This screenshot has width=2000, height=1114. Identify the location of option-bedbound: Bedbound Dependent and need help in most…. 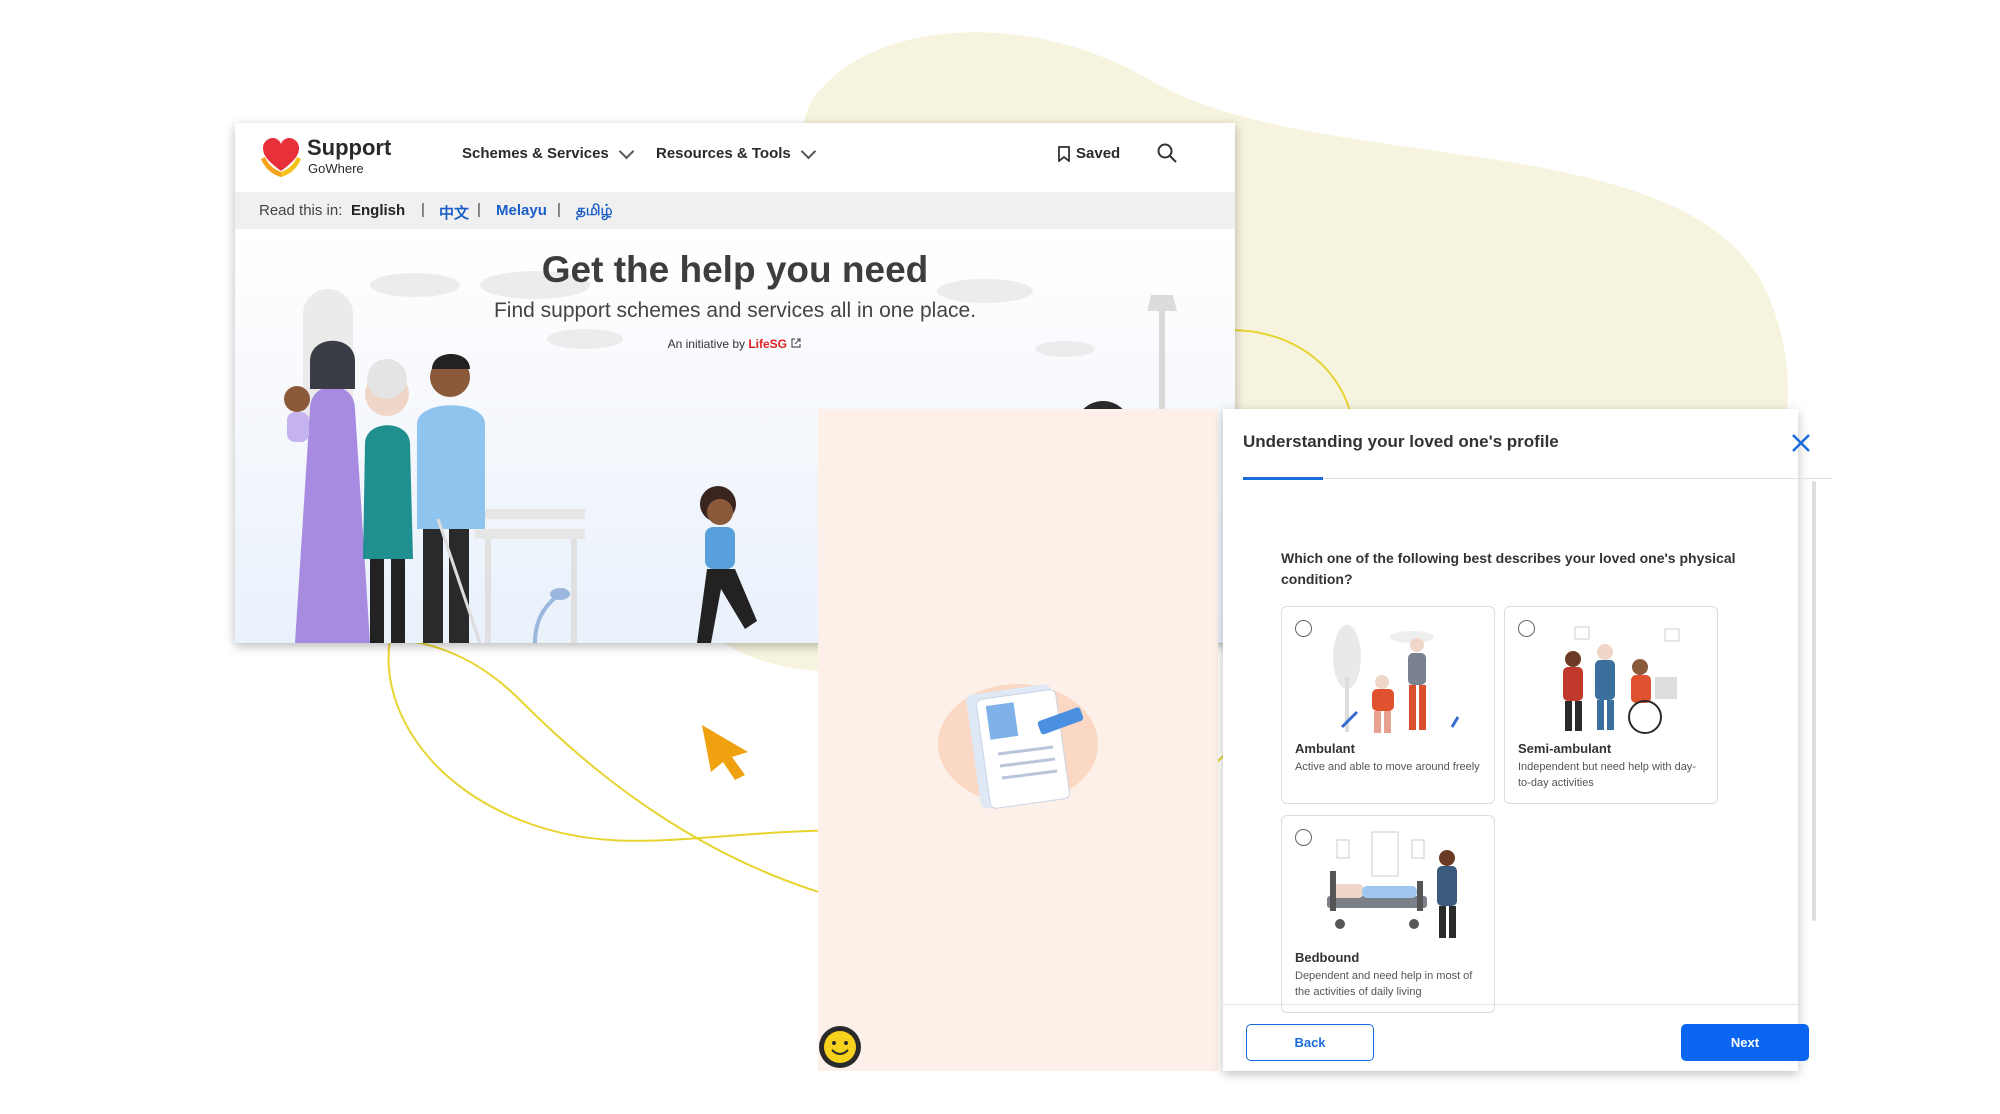
(1388, 914).